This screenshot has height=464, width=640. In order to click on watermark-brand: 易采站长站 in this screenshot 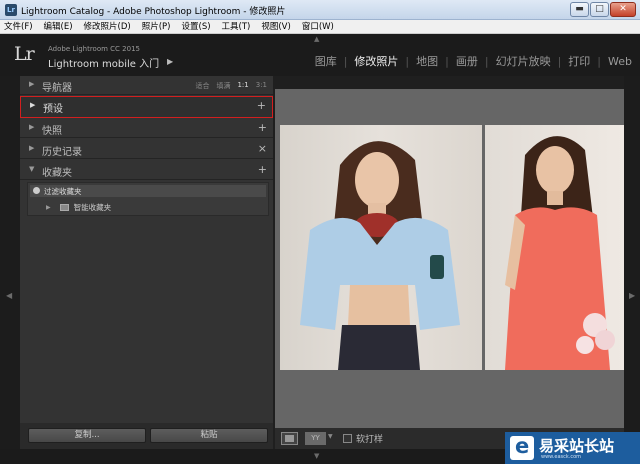, I will do `click(577, 446)`.